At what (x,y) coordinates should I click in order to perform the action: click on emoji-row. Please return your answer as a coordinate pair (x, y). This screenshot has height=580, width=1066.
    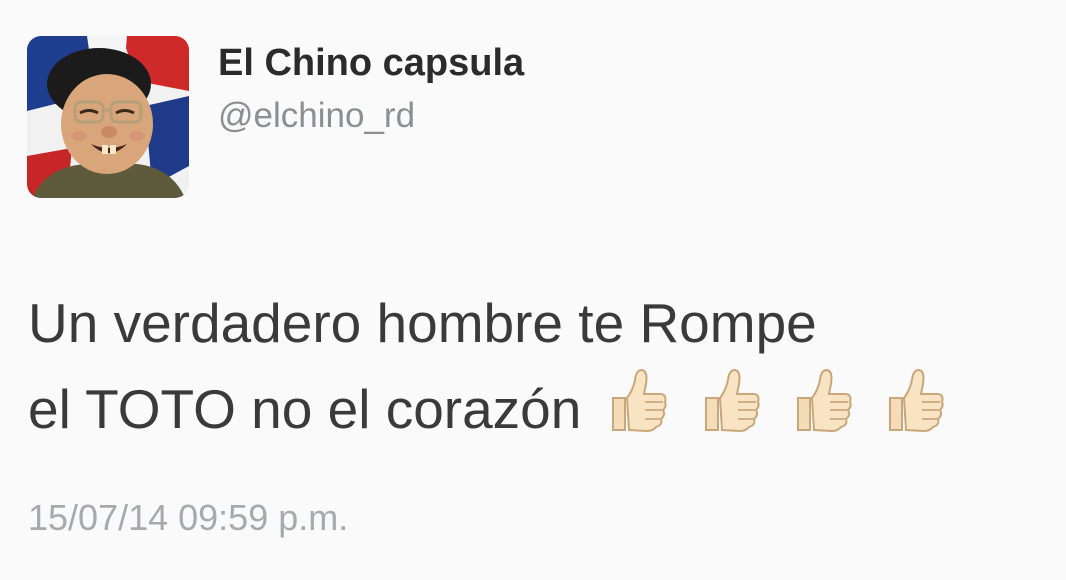
    Looking at the image, I should click on (780, 410).